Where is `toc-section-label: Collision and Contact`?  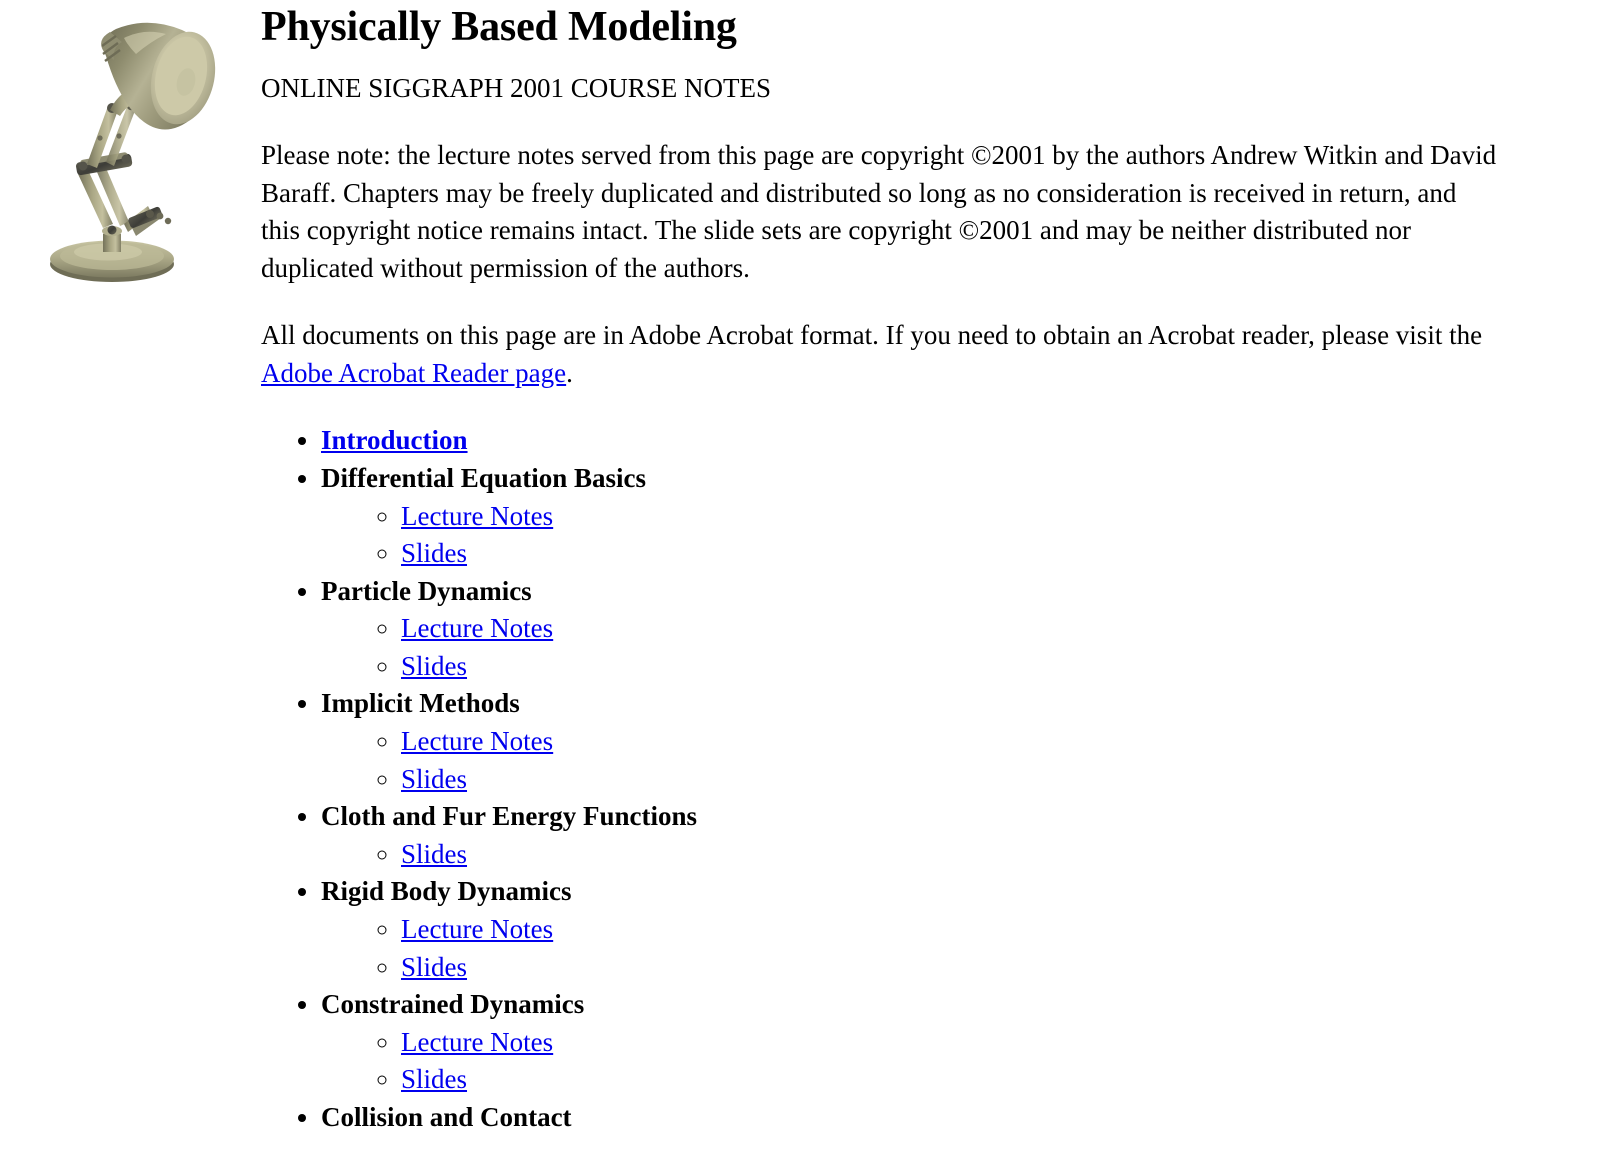
toc-section-label: Collision and Contact is located at coordinates (446, 1117).